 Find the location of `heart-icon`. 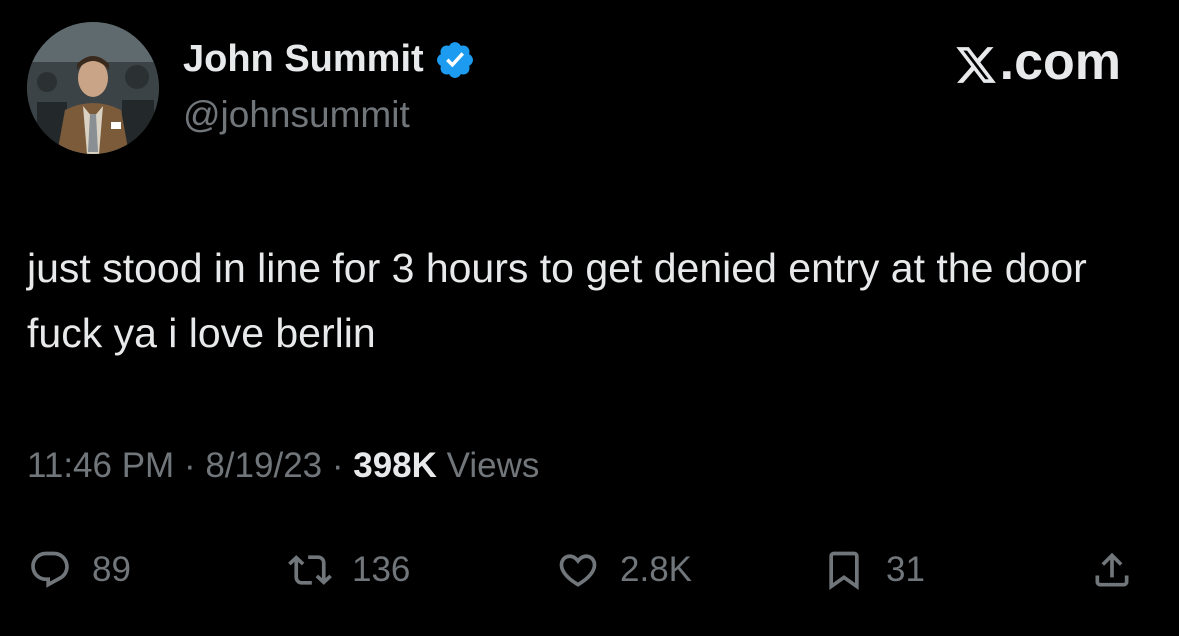

heart-icon is located at coordinates (578, 570).